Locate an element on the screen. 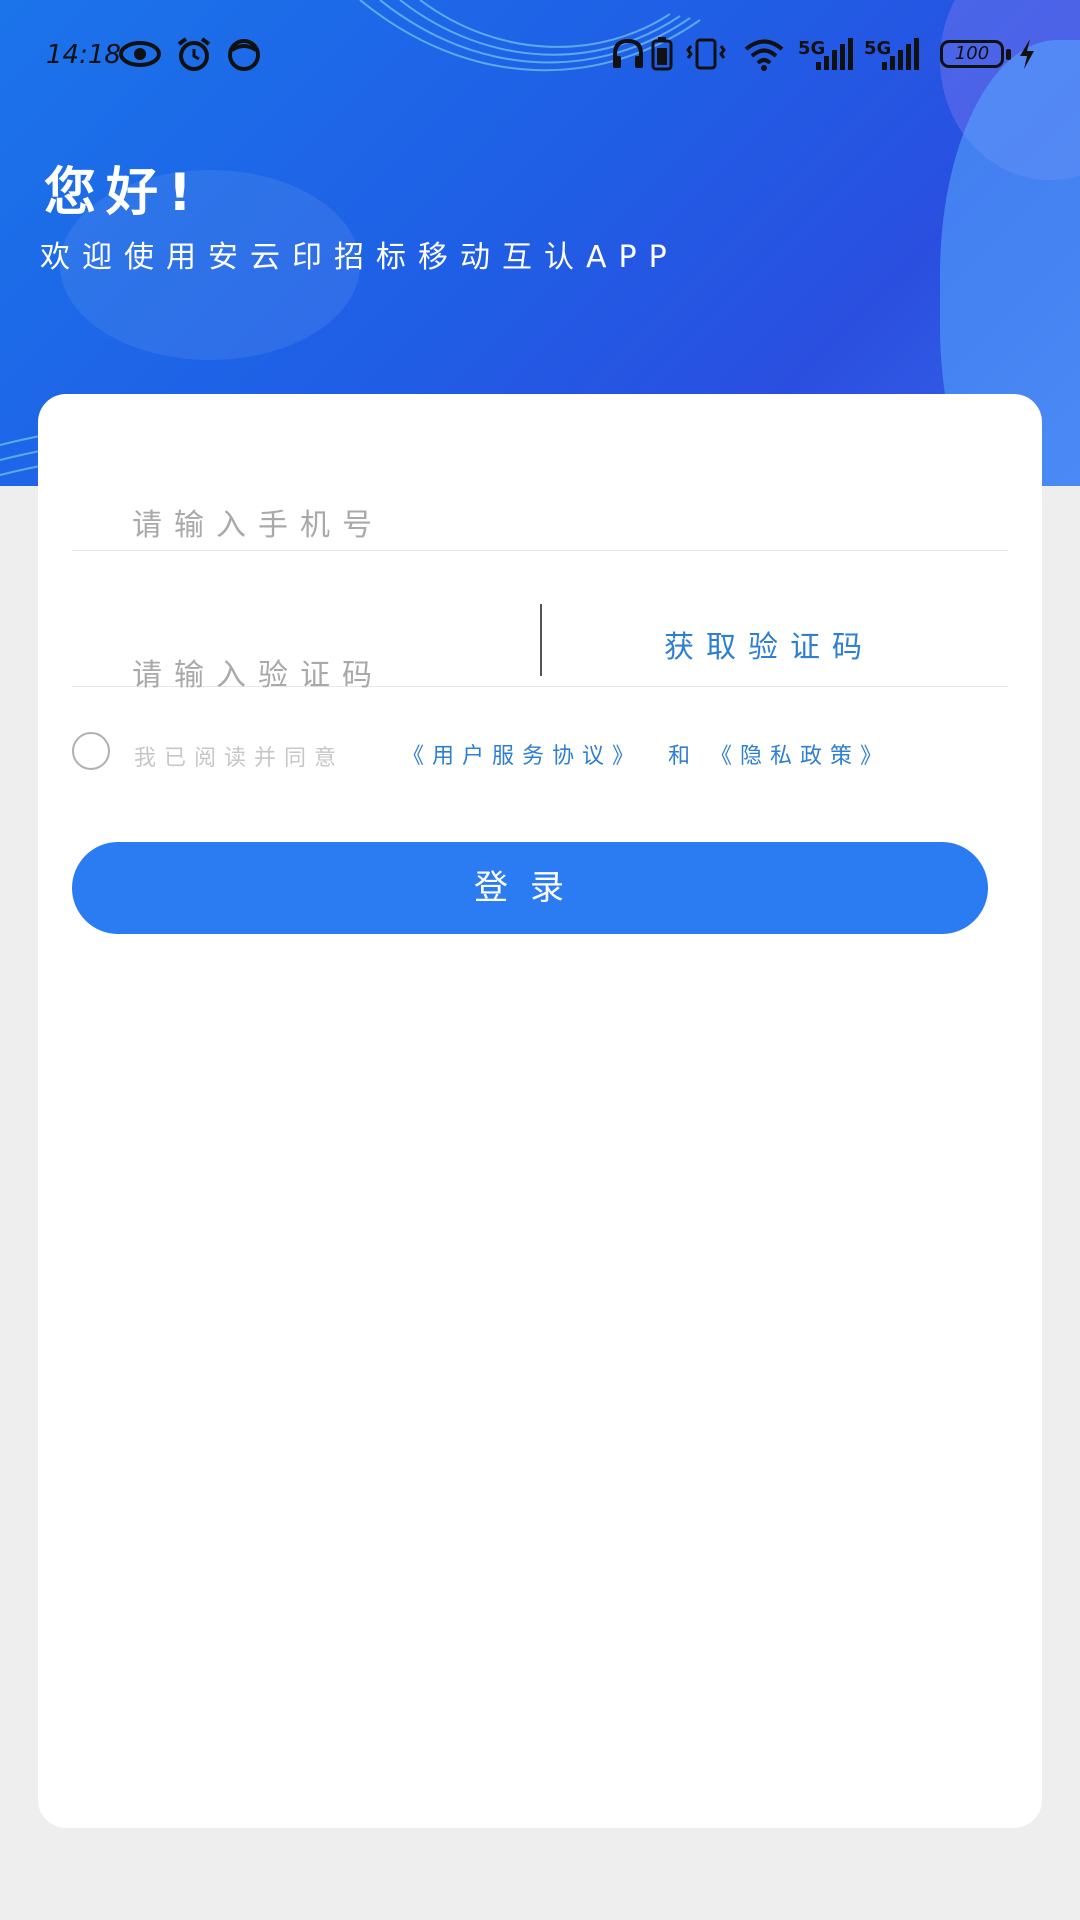  privacy-policy-link: 《隐私政策》 is located at coordinates (800, 754).